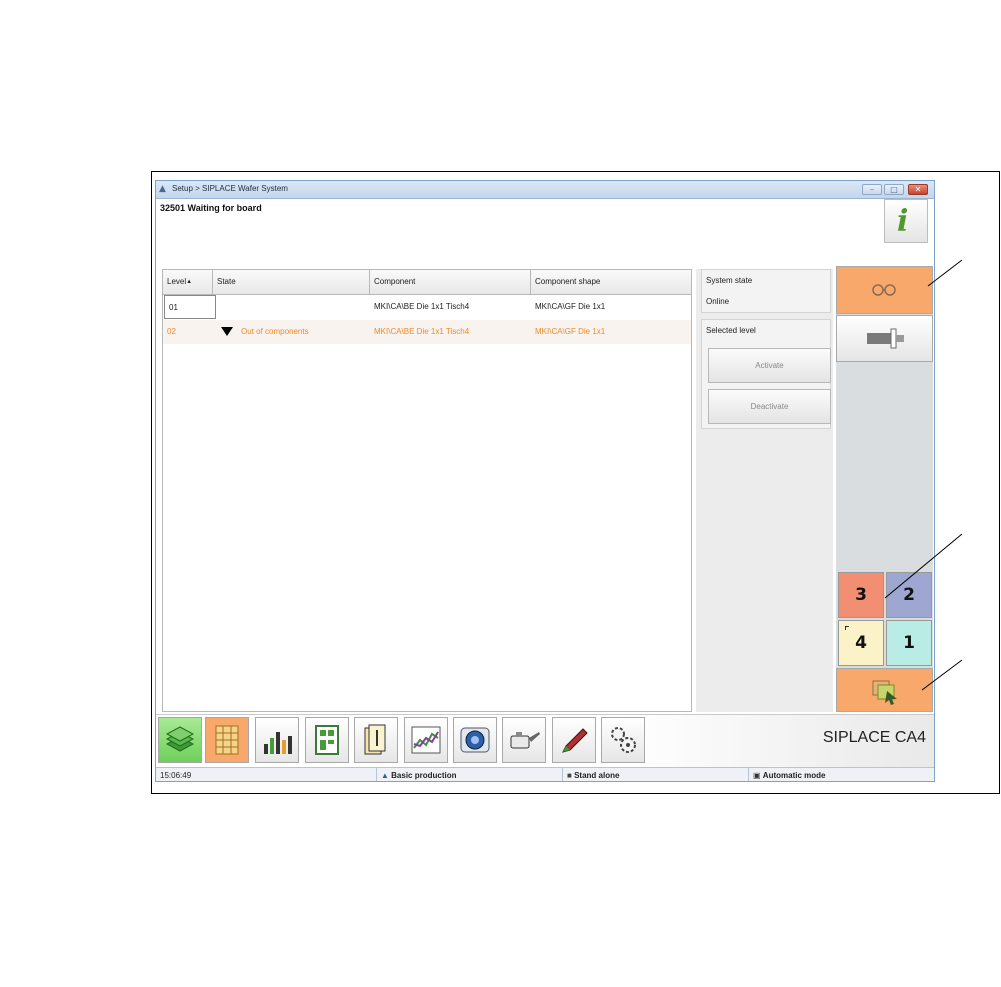 The height and width of the screenshot is (987, 1001). I want to click on callout-lines, so click(923, 475).